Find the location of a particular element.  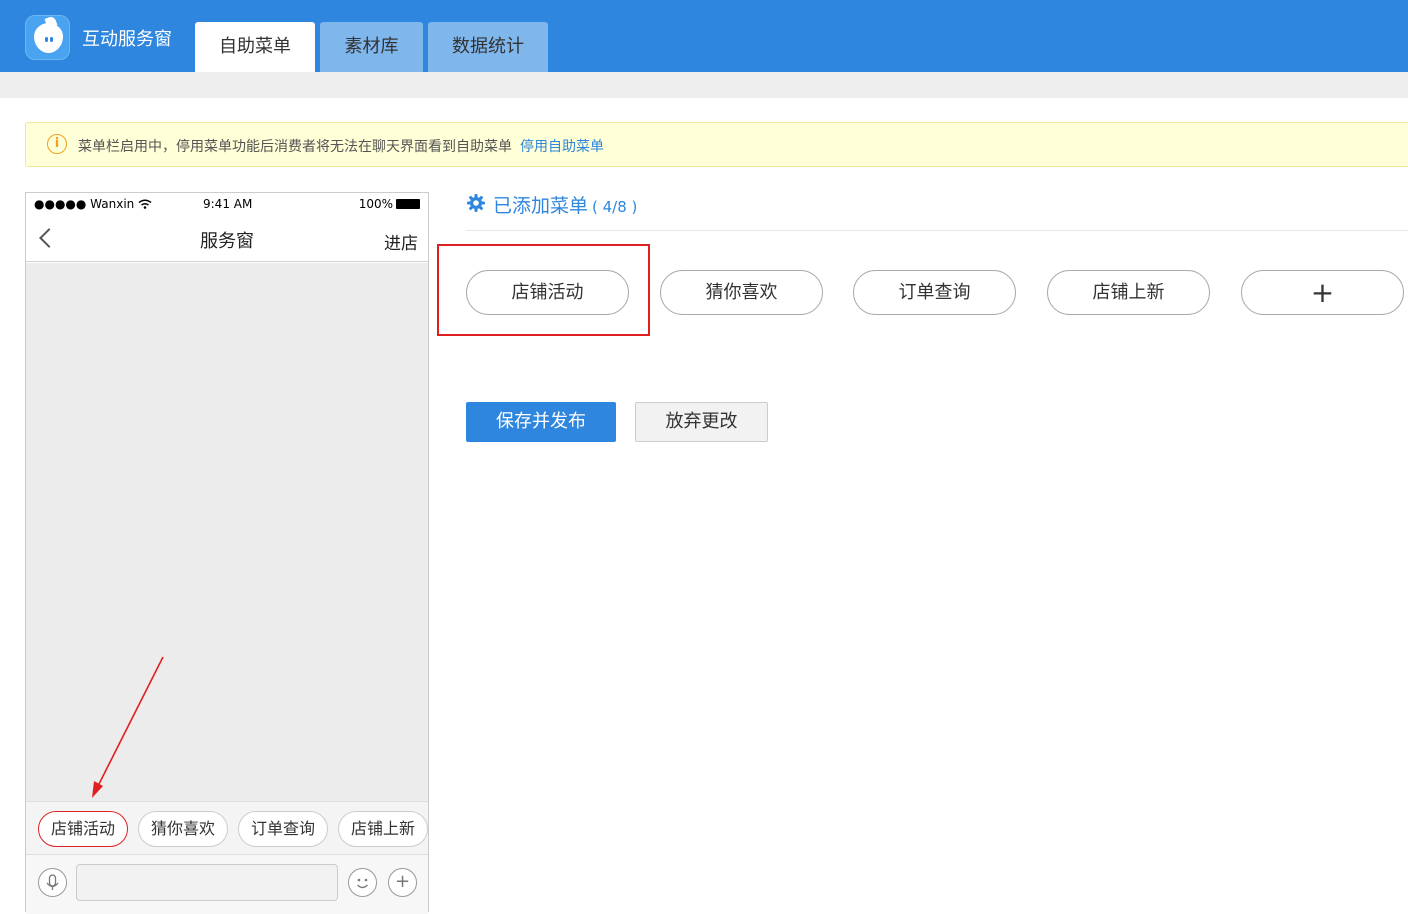

phone-input-bar: + is located at coordinates (227, 884).